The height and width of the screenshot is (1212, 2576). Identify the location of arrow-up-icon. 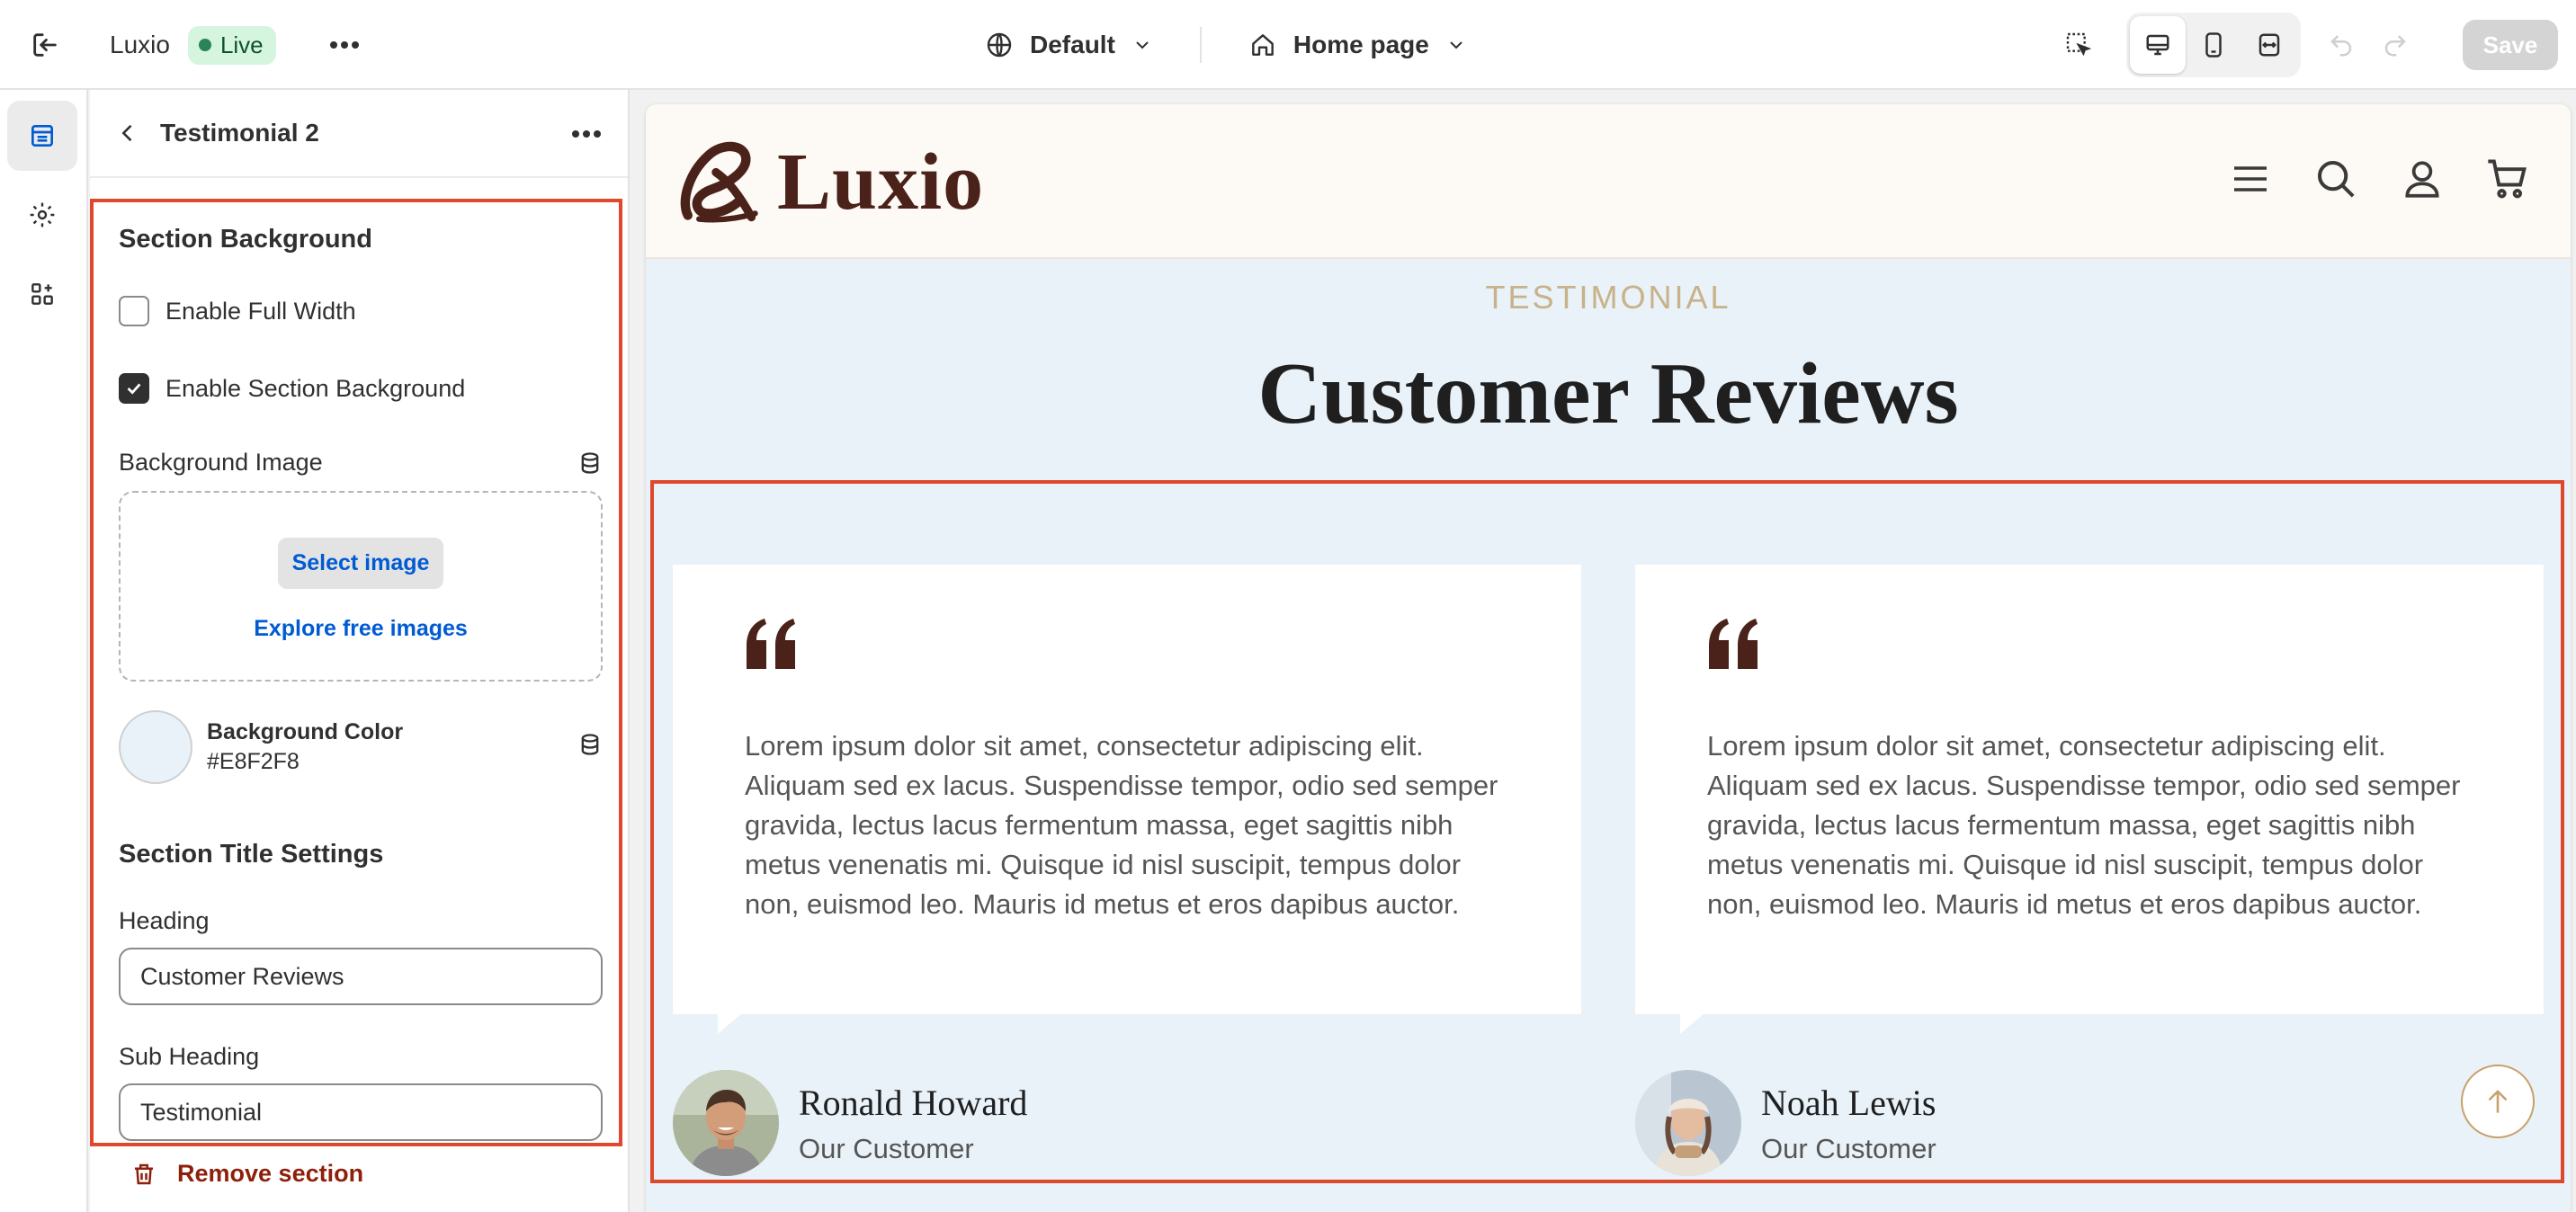
(2498, 1101).